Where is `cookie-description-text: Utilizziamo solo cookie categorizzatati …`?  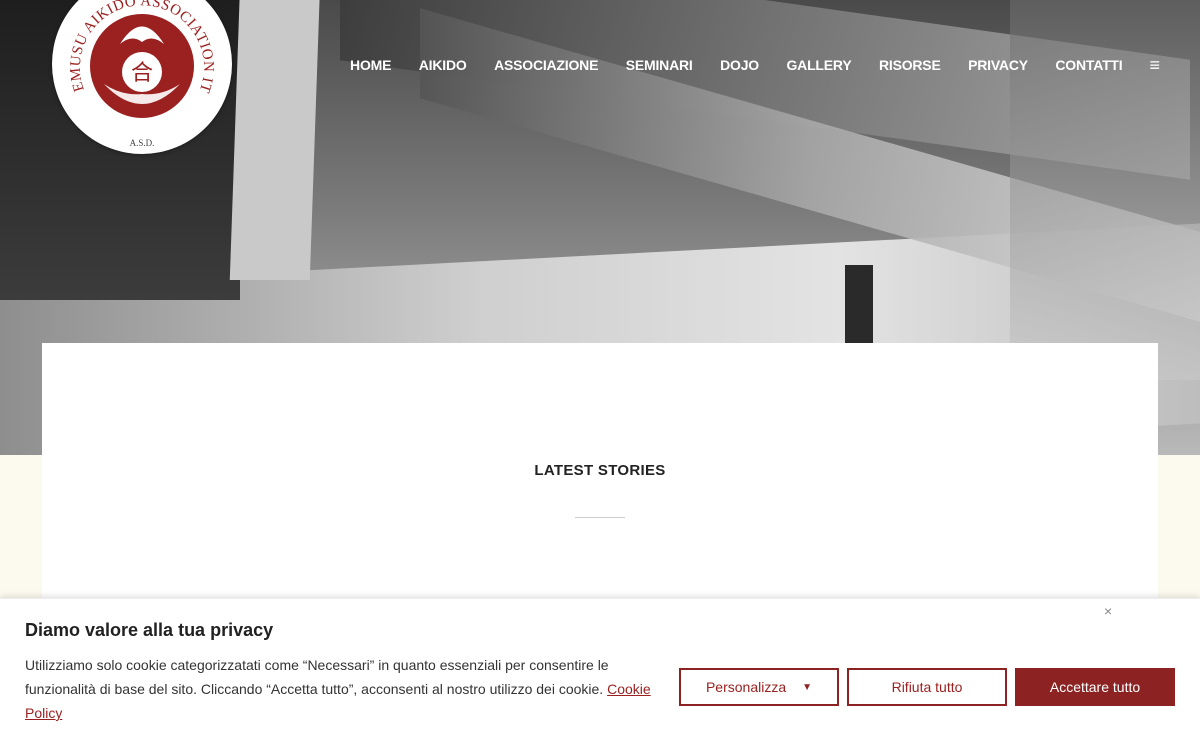 cookie-description-text: Utilizziamo solo cookie categorizzatati … is located at coordinates (317, 677).